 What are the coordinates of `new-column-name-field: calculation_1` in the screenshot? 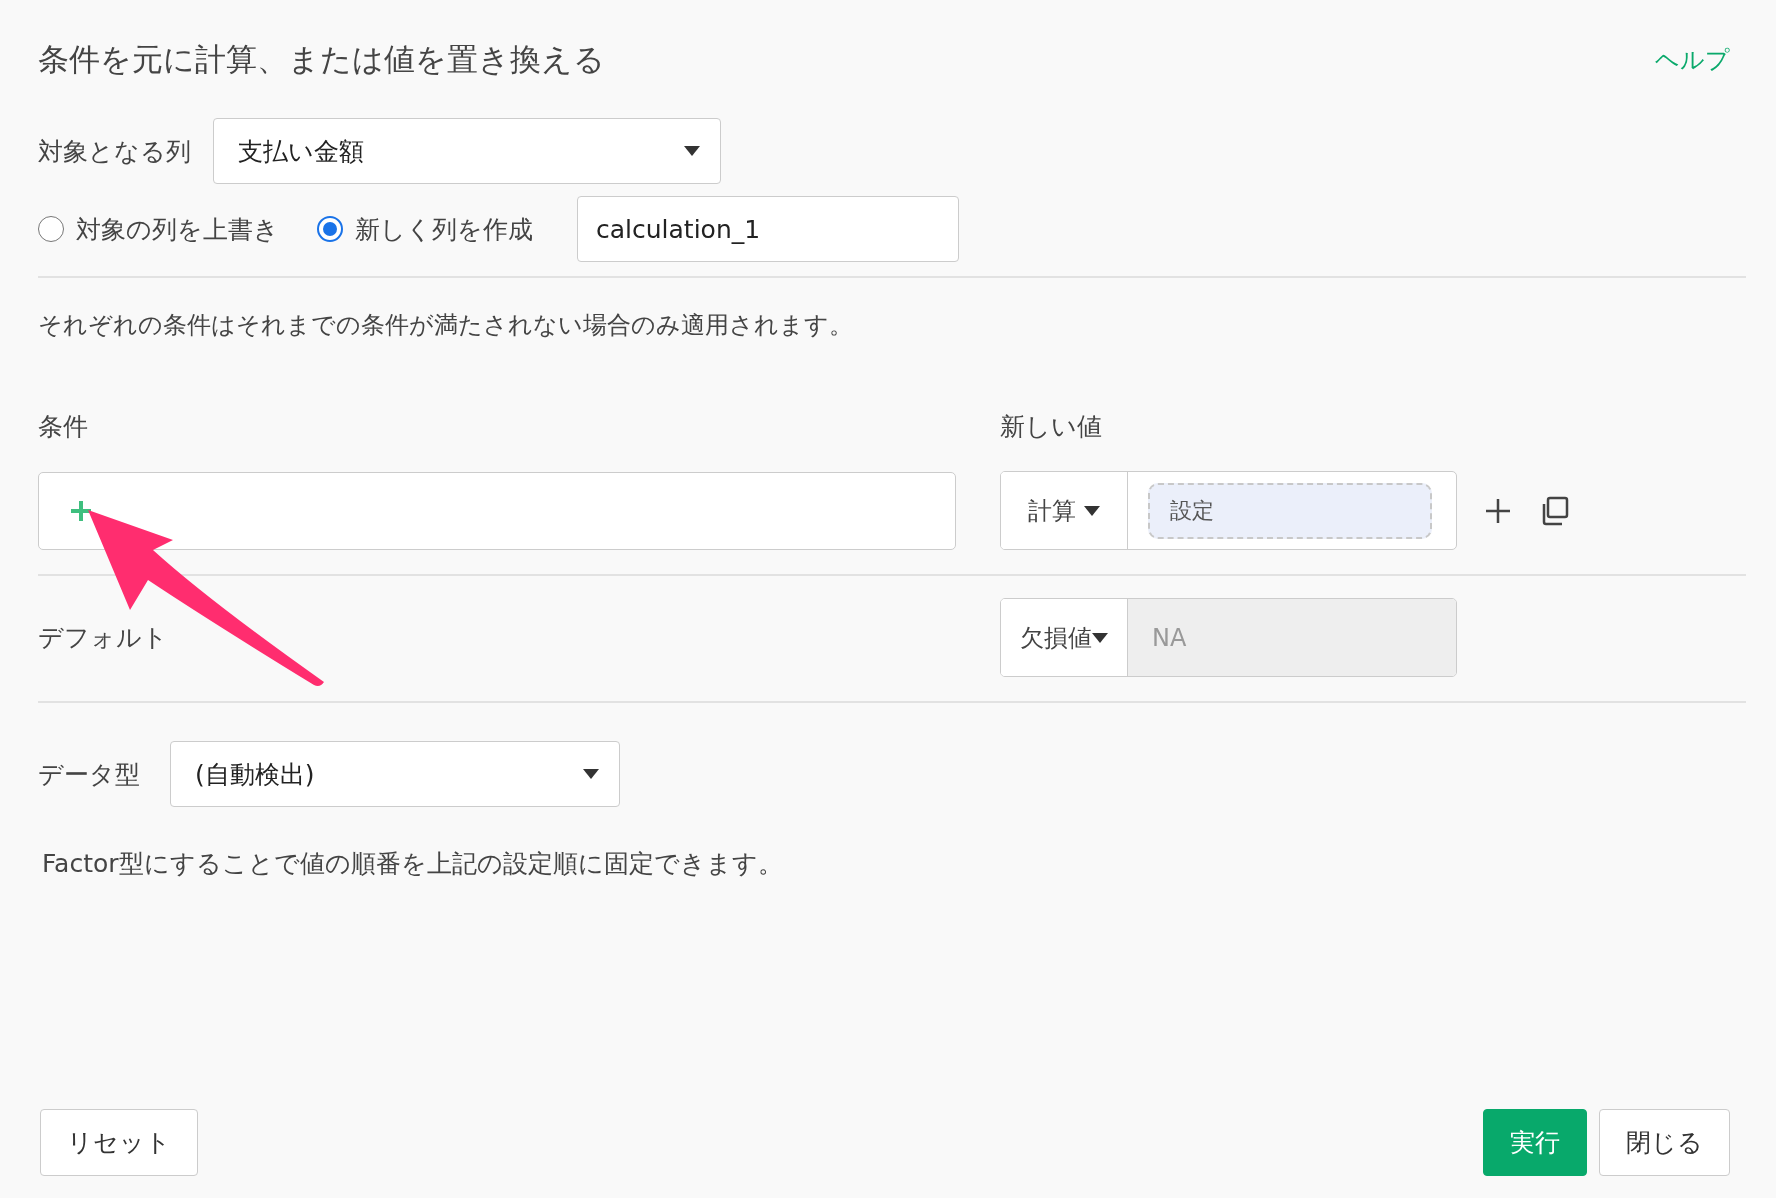 It's located at (768, 229).